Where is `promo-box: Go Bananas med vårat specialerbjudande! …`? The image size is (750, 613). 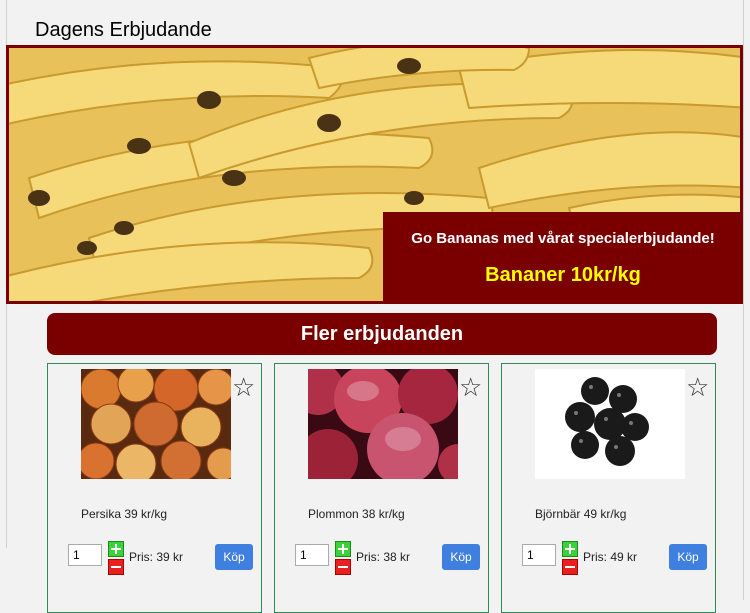 promo-box: Go Bananas med vårat specialerbjudande! … is located at coordinates (561, 256).